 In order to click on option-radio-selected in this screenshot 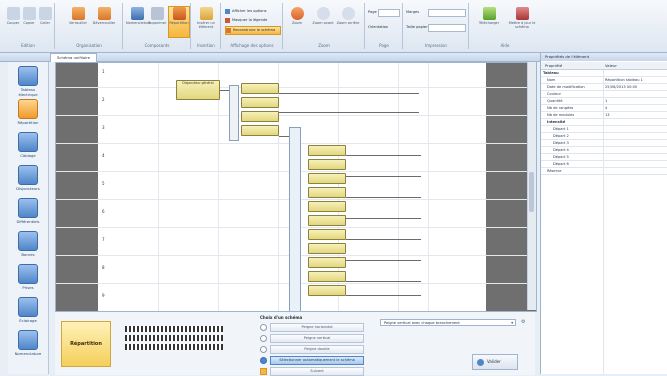, I will do `click(263, 360)`.